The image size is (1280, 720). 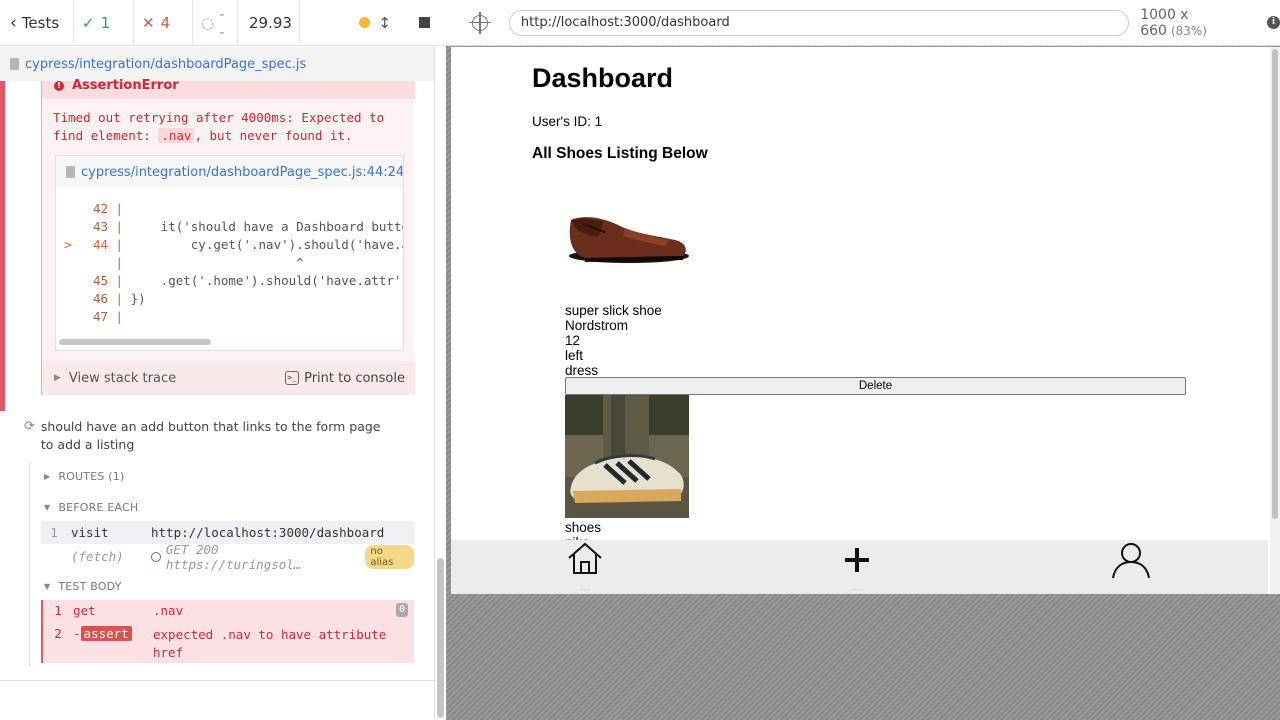 I want to click on reporter-bottom-divider, so click(x=217, y=680).